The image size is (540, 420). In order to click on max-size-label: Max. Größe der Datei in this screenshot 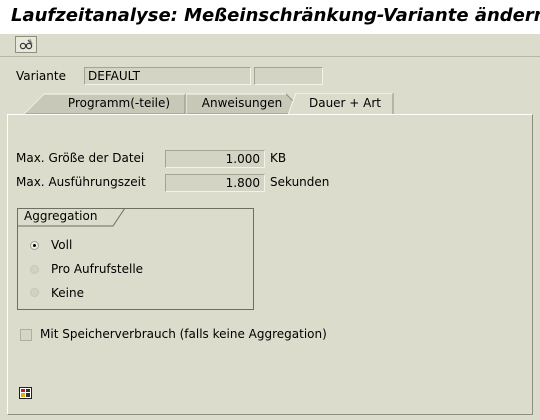, I will do `click(80, 158)`.